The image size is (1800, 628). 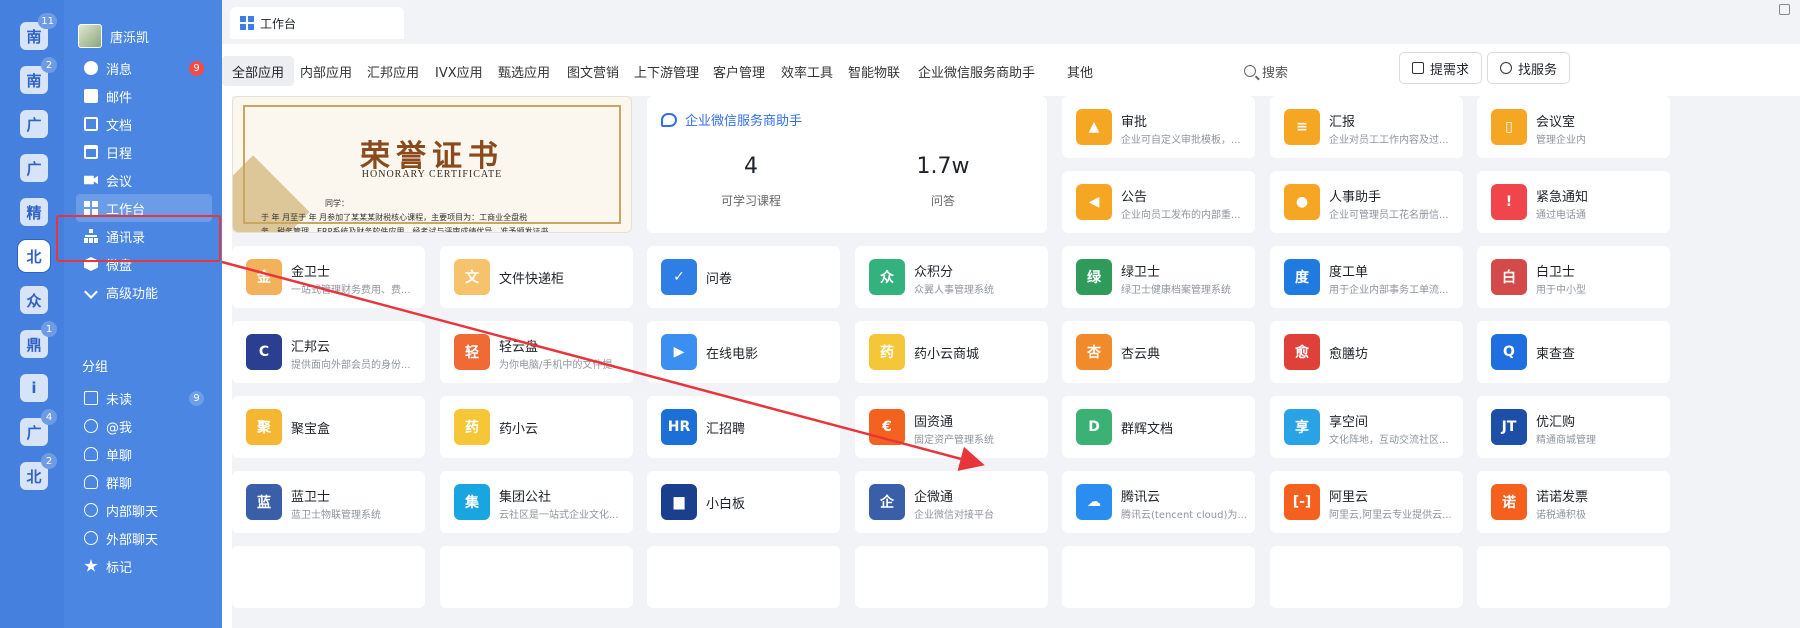 What do you see at coordinates (247, 23) in the screenshot?
I see `workbench-tab-icon` at bounding box center [247, 23].